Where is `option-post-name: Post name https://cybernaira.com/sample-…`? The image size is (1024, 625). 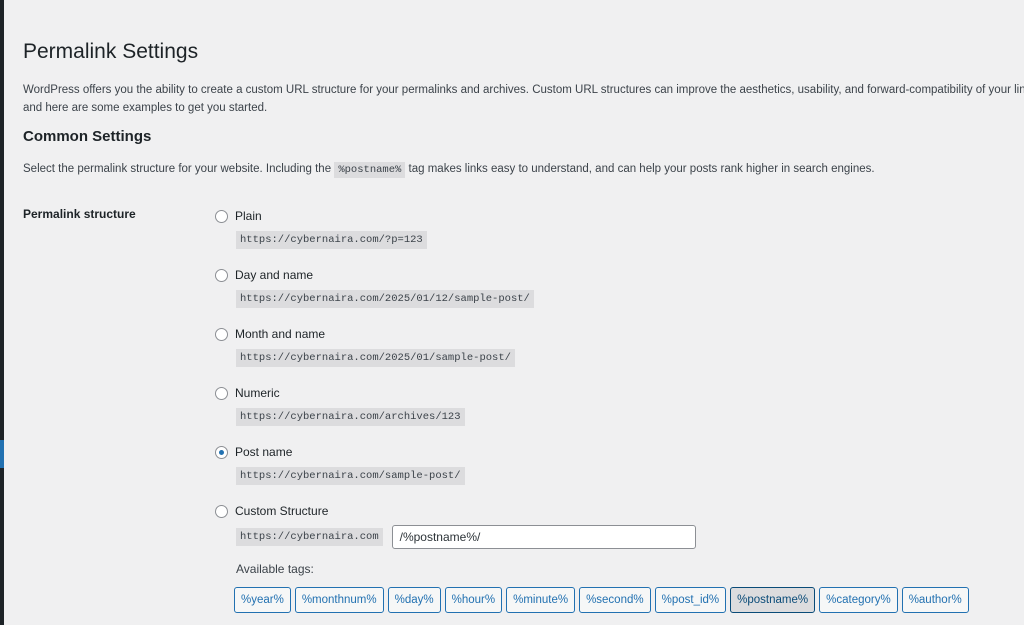 option-post-name: Post name https://cybernaira.com/sample-… is located at coordinates (340, 464).